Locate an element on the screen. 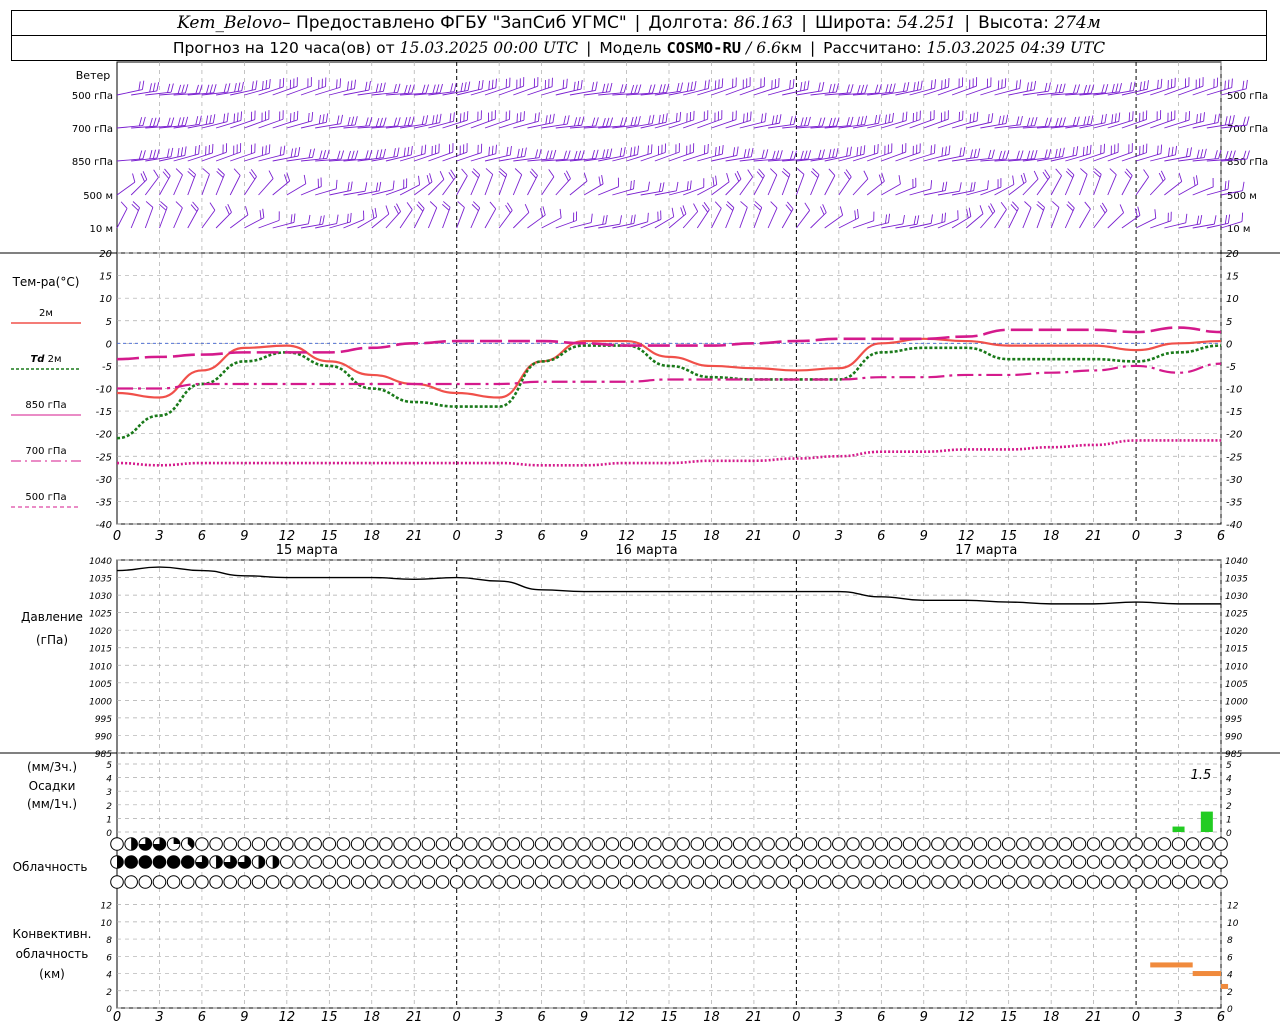  conv-tick-right: 10 is located at coordinates (1233, 924).